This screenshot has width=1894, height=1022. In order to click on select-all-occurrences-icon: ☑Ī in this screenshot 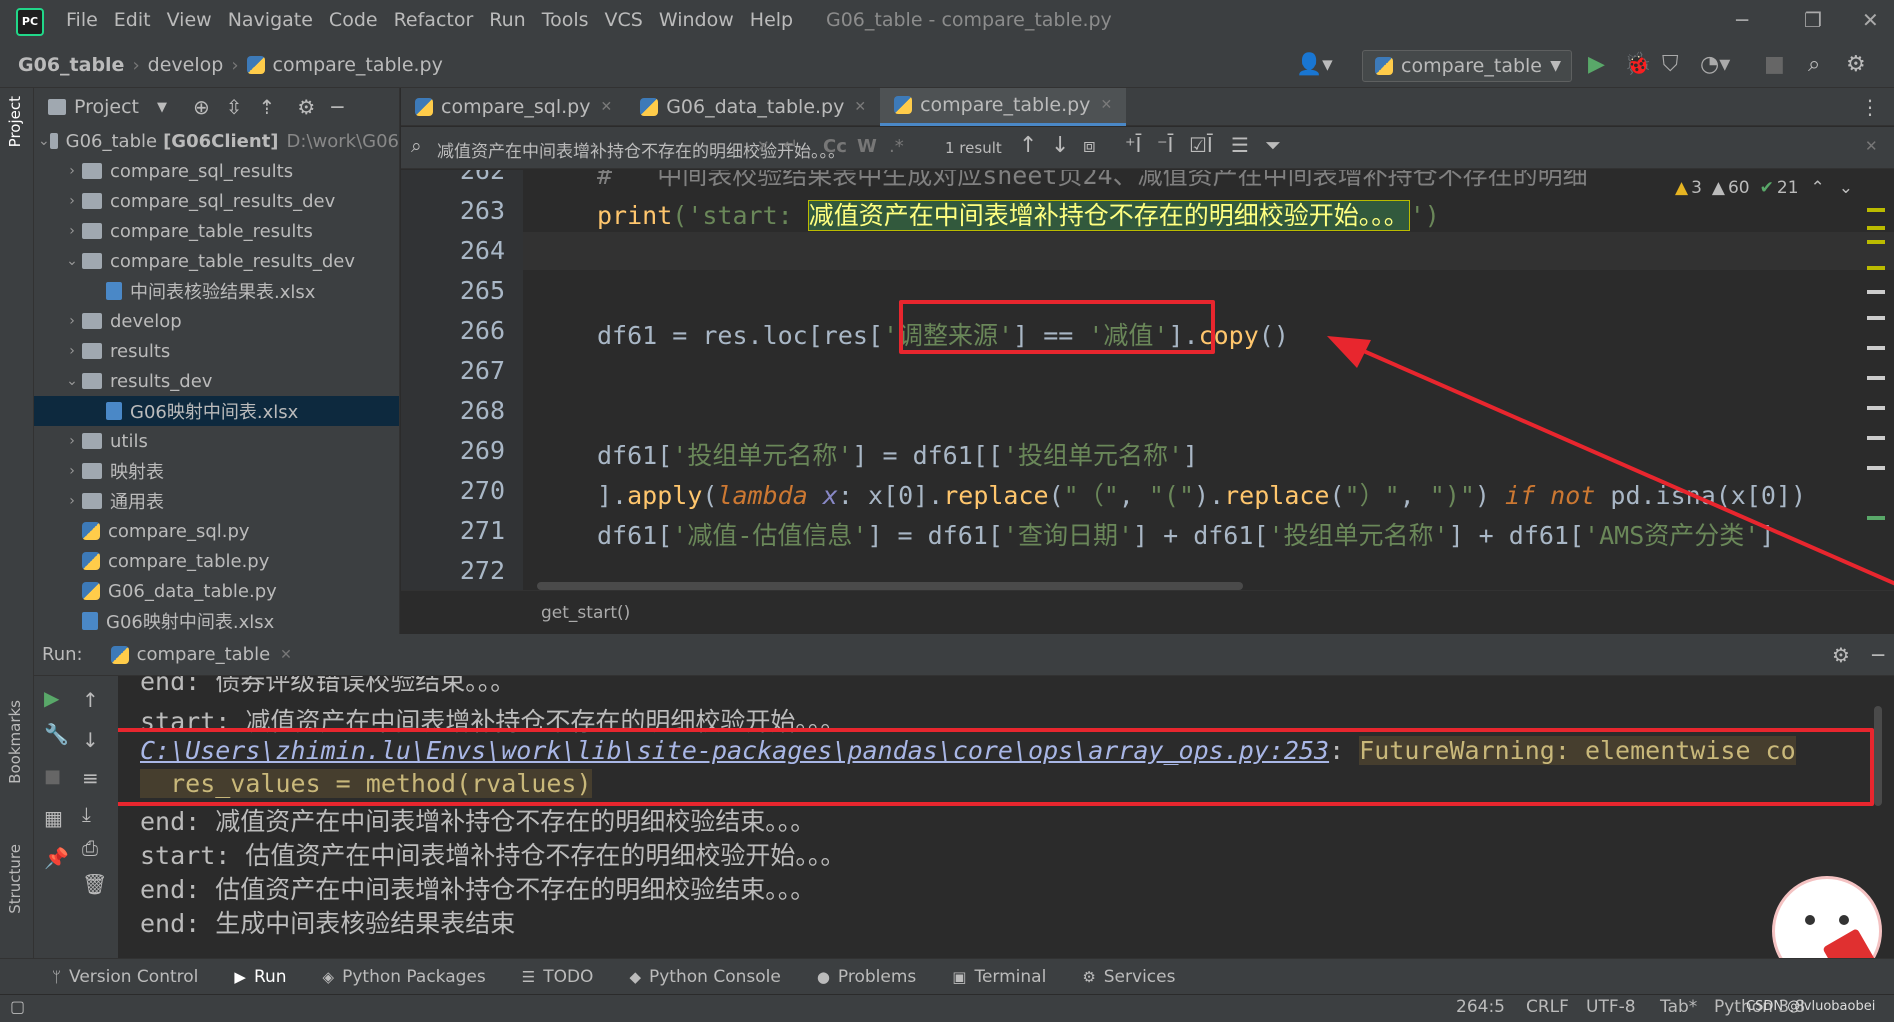, I will do `click(1201, 145)`.